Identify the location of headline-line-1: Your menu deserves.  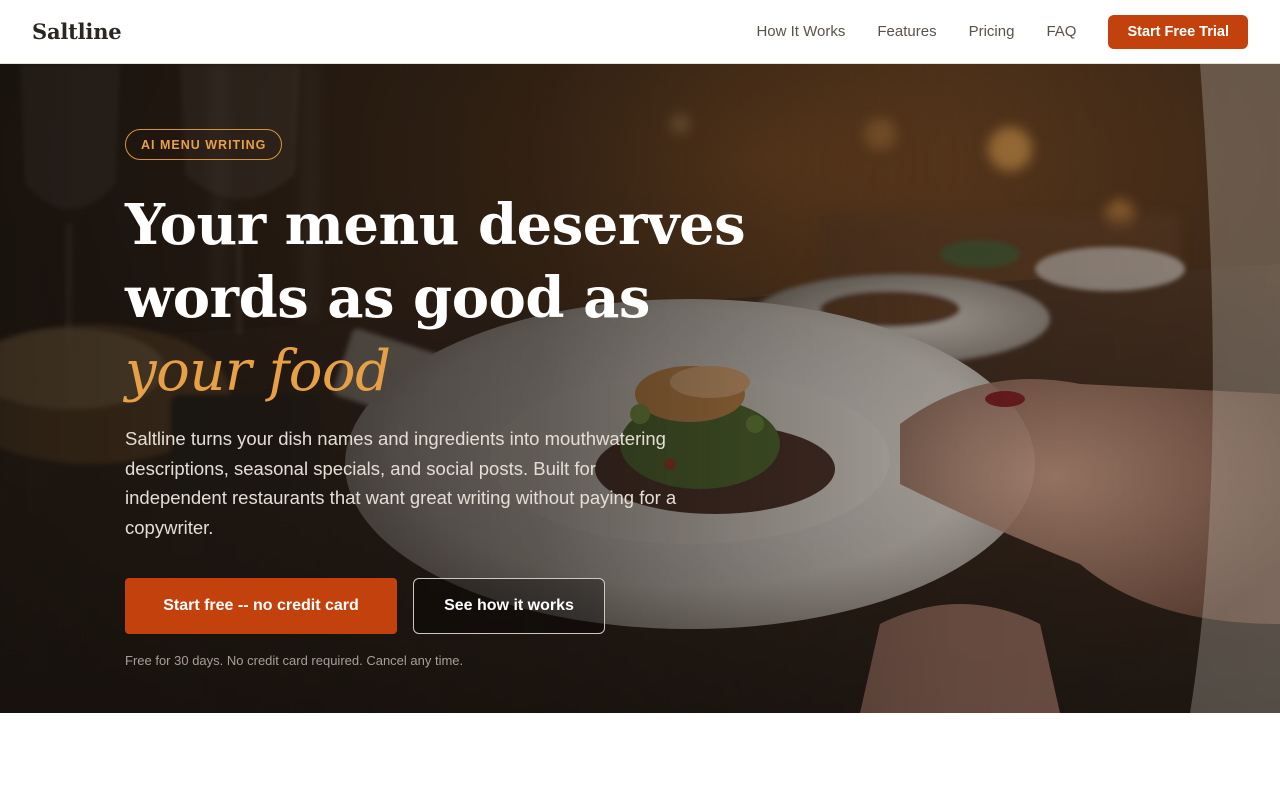
(435, 225).